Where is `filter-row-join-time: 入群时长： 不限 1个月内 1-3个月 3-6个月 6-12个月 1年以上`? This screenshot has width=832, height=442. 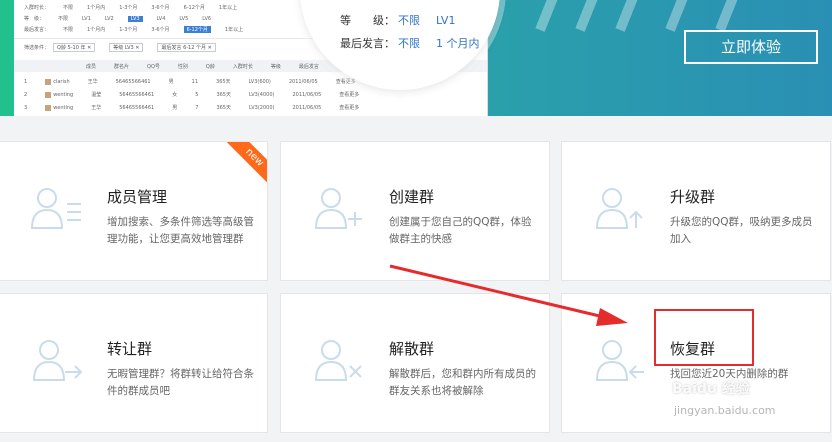 filter-row-join-time: 入群时长： 不限 1个月内 1-3个月 3-6个月 6-12个月 1年以上 is located at coordinates (131, 8).